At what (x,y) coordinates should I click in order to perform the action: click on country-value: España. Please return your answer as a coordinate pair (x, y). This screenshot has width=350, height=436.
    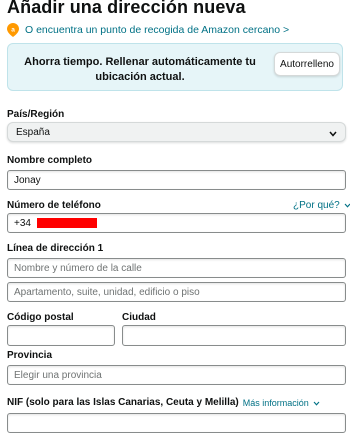
    Looking at the image, I should click on (33, 132).